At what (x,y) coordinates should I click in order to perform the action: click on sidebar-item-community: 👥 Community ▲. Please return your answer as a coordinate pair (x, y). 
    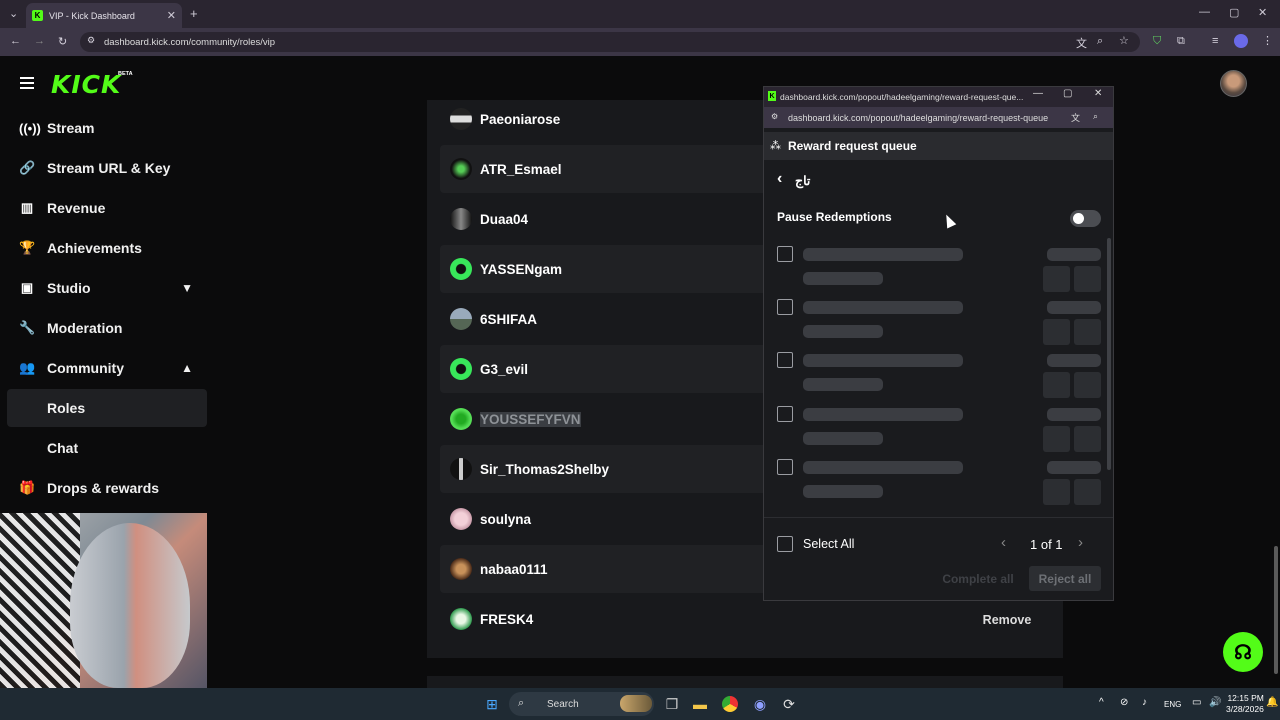
    Looking at the image, I should click on (107, 368).